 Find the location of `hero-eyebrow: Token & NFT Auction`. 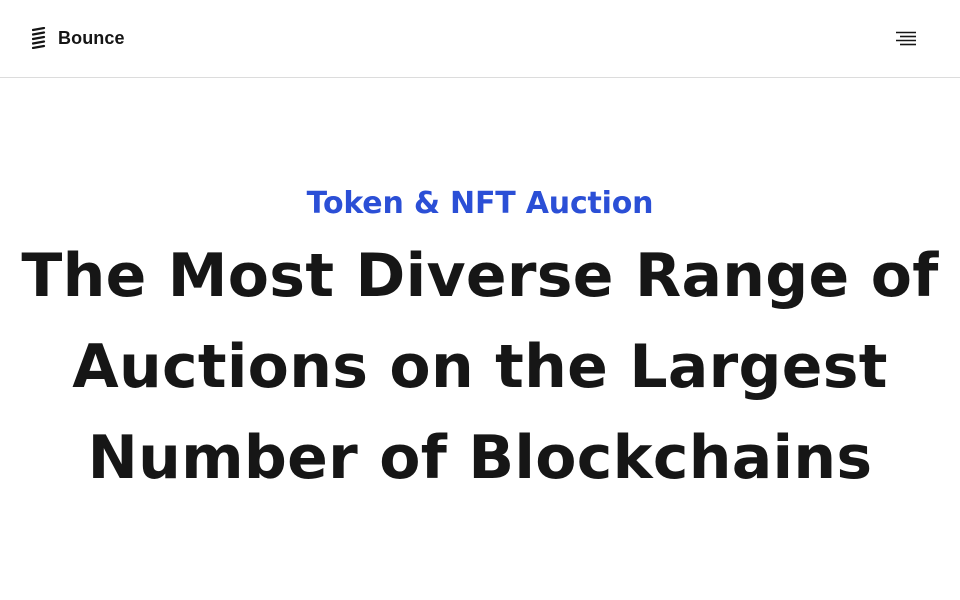

hero-eyebrow: Token & NFT Auction is located at coordinates (480, 203).